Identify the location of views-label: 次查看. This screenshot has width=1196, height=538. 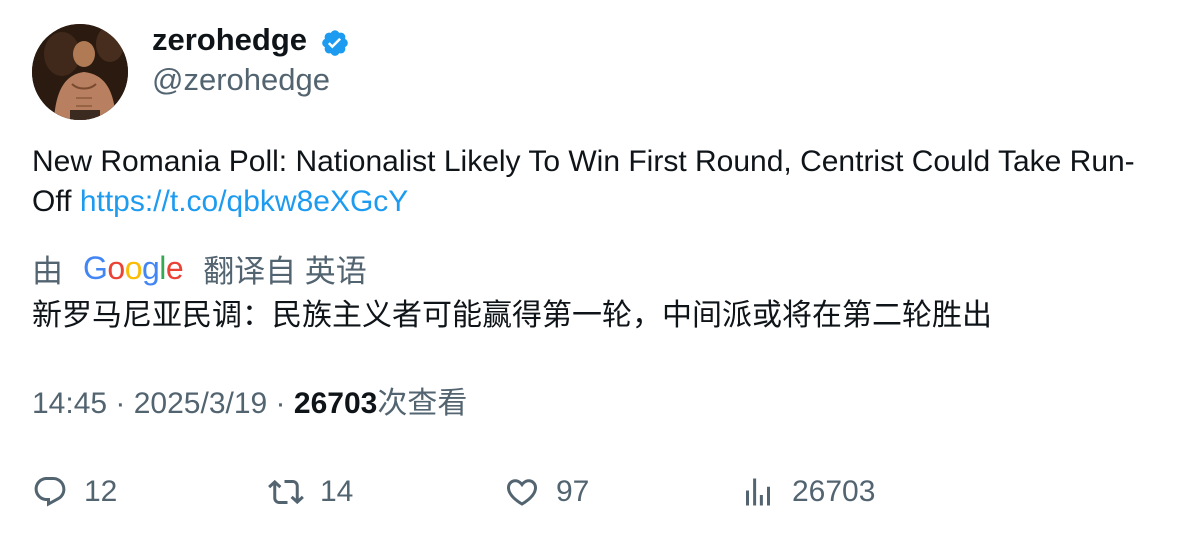
(422, 403).